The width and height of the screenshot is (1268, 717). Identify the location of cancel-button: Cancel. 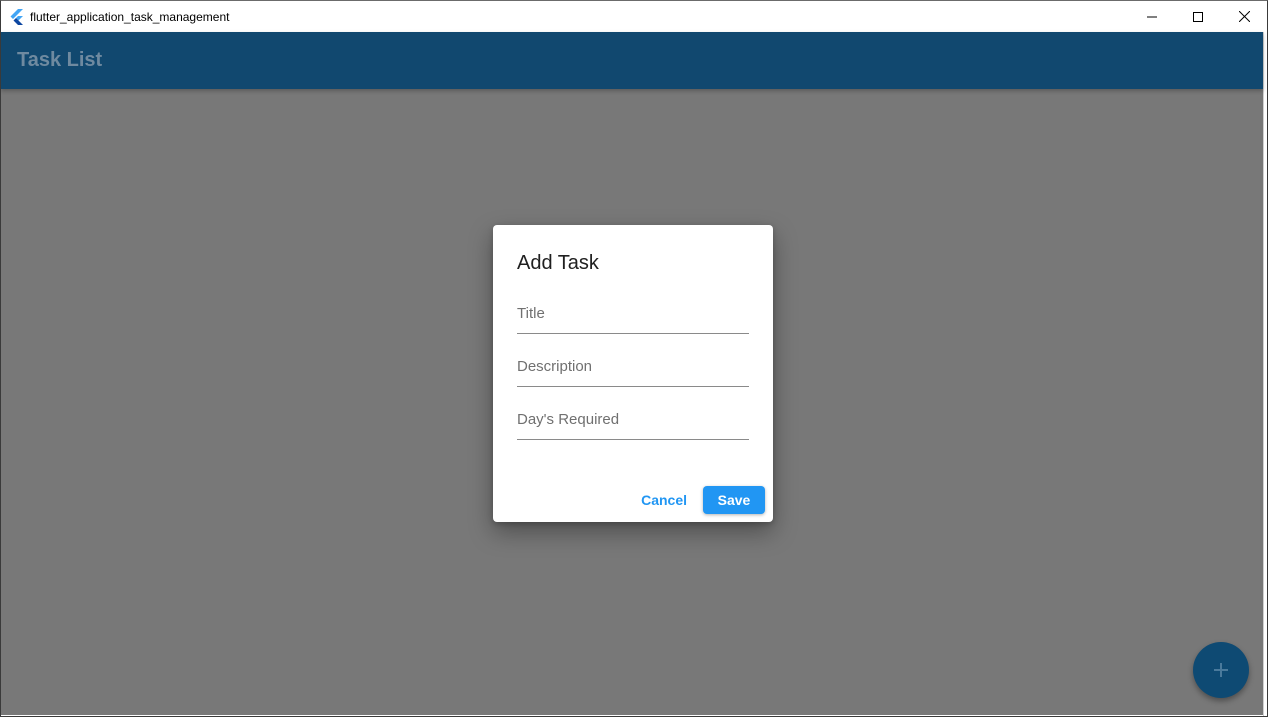
(664, 500).